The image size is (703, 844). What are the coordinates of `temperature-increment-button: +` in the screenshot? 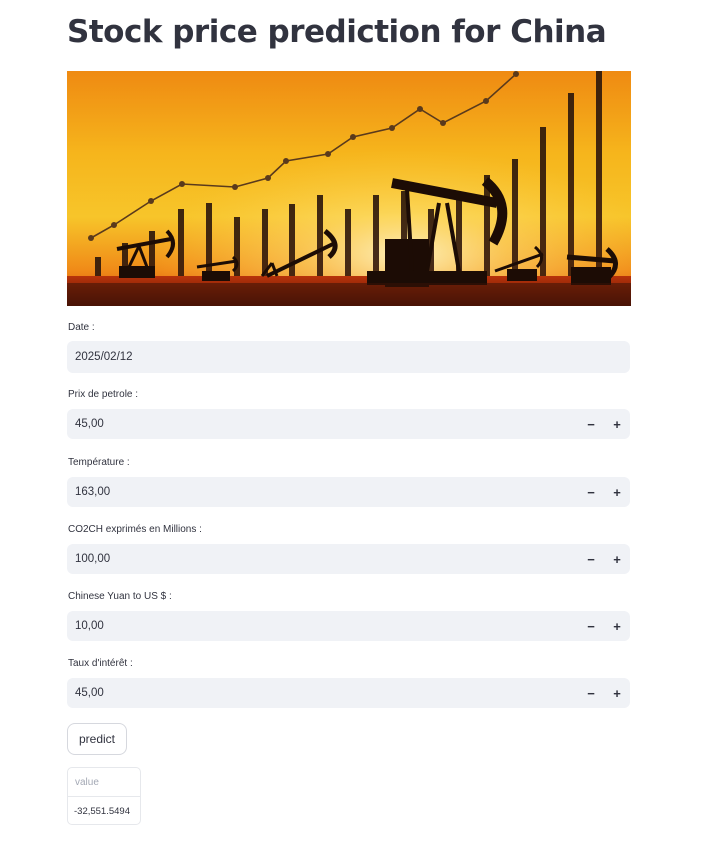 It's located at (617, 492).